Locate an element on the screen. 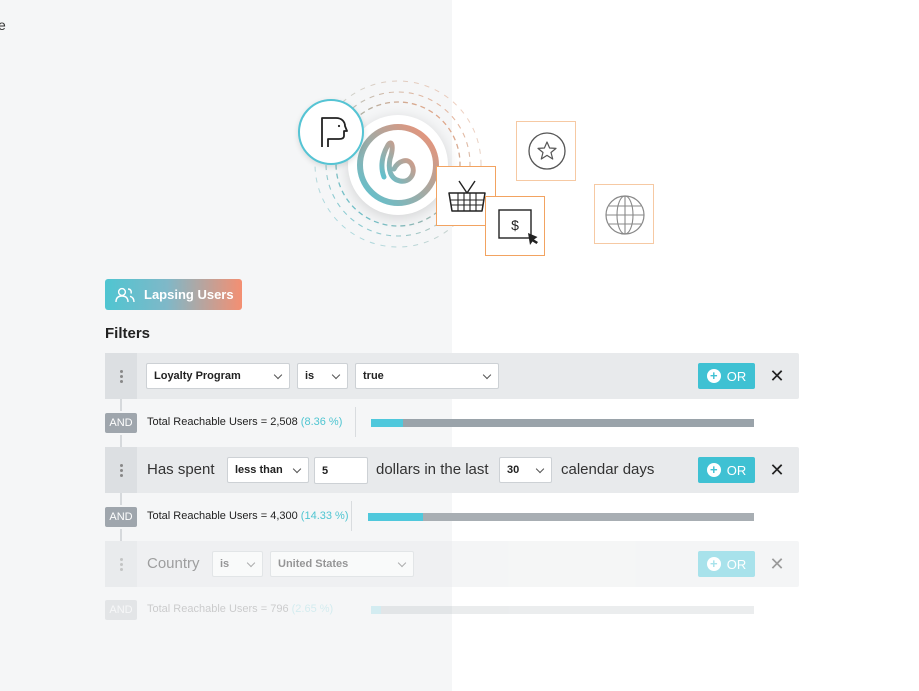 This screenshot has width=919, height=691. reachable-users-text: Total Reachable Users = 796 (2.65 %) is located at coordinates (240, 609).